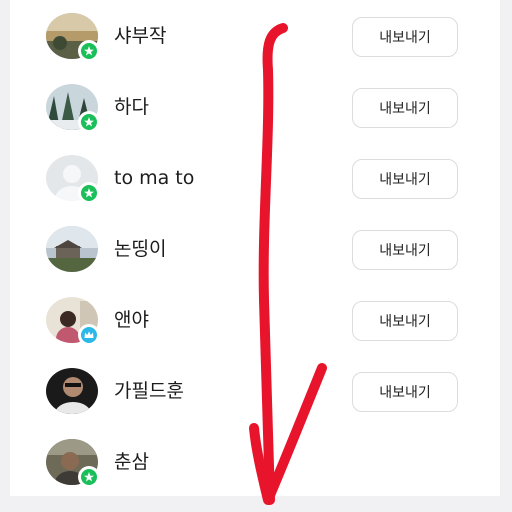 The height and width of the screenshot is (512, 512). What do you see at coordinates (255, 320) in the screenshot?
I see `member-row: 앤야 내보내기` at bounding box center [255, 320].